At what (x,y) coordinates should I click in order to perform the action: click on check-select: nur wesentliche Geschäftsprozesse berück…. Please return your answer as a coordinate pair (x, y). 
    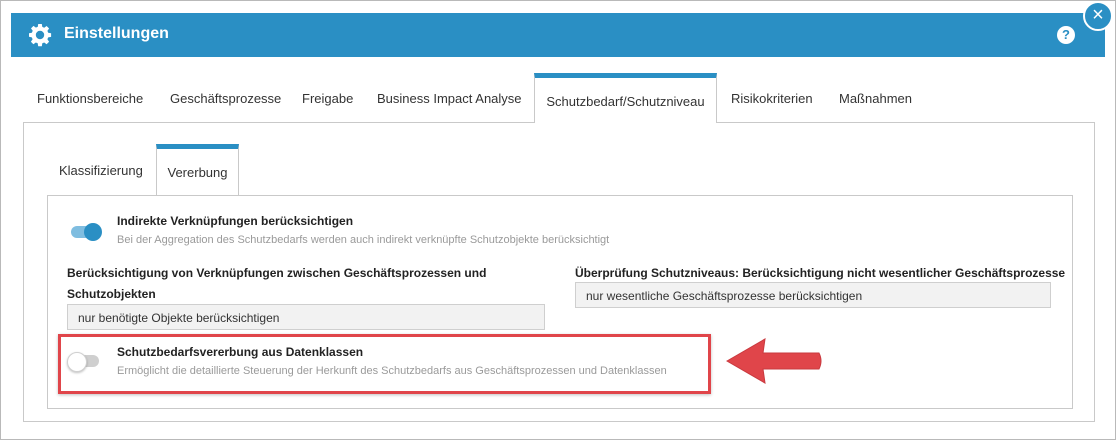
    Looking at the image, I should click on (813, 295).